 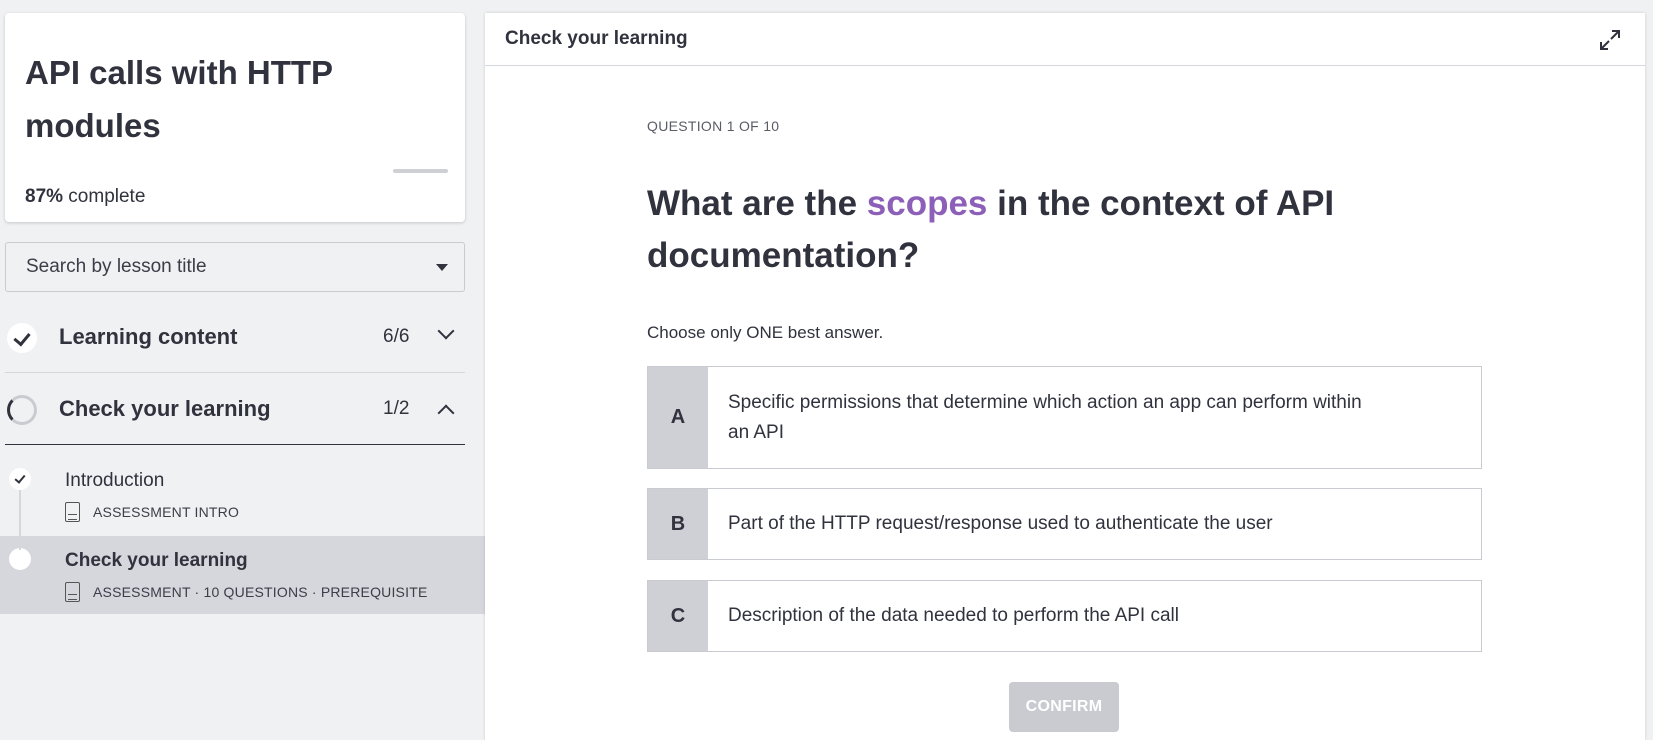 I want to click on lesson-title: Check your learning, so click(x=156, y=560).